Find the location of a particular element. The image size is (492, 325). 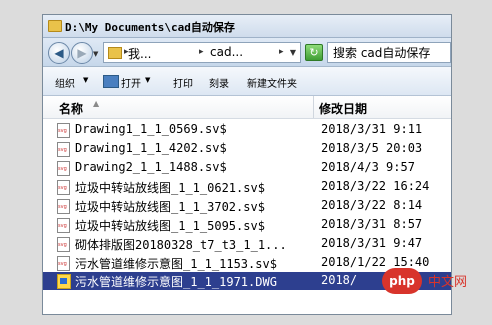

search-input: 搜索 cad自动保存 is located at coordinates (389, 52).